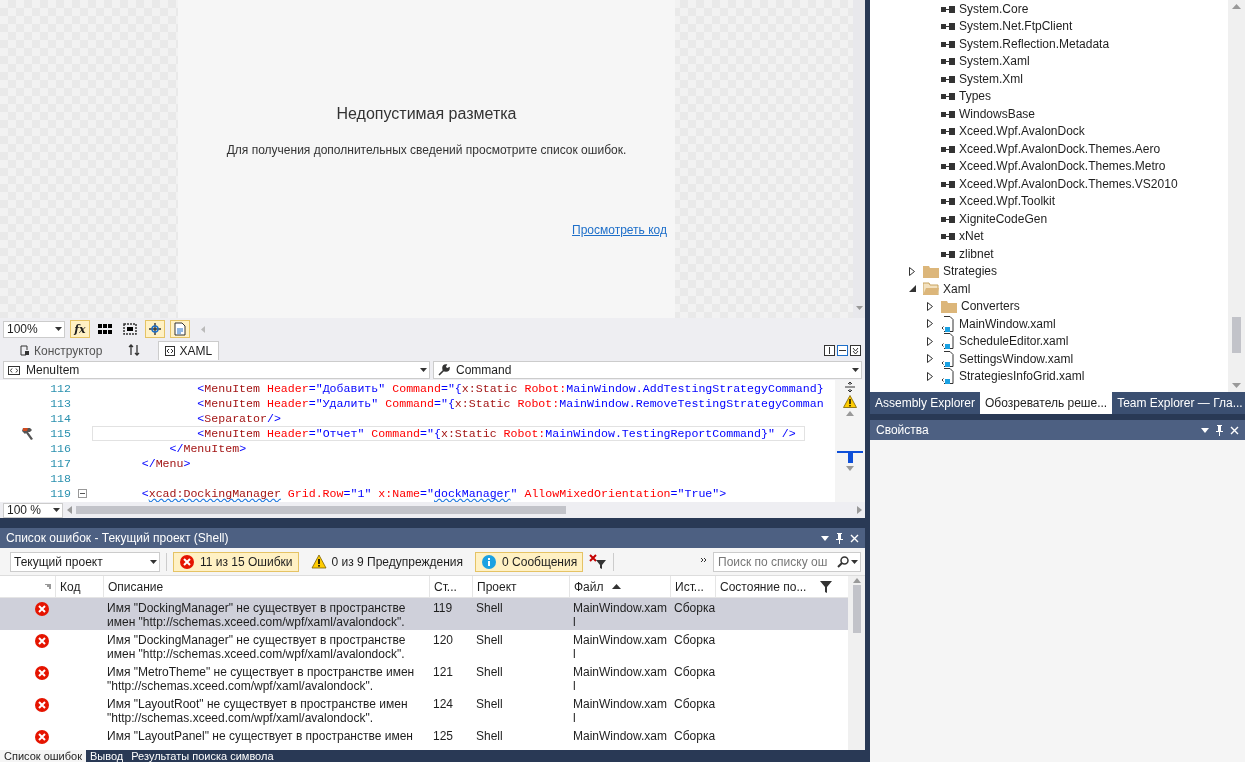 The width and height of the screenshot is (1245, 762). What do you see at coordinates (925, 403) in the screenshot?
I see `panel-tab: Assembly Explorer` at bounding box center [925, 403].